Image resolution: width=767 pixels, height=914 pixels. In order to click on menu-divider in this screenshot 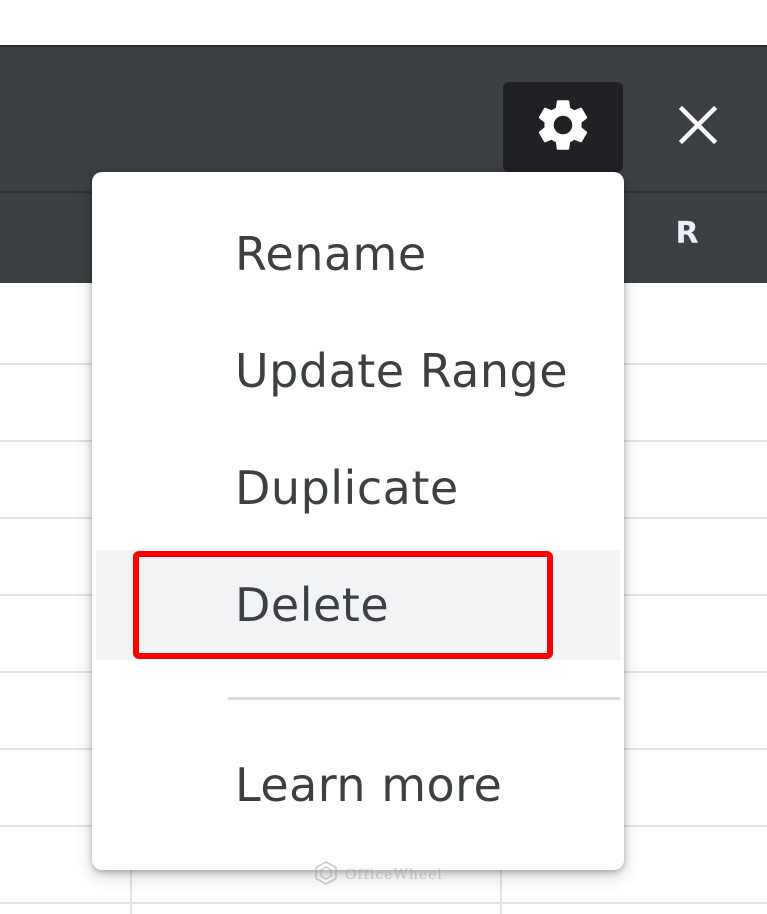, I will do `click(424, 698)`.